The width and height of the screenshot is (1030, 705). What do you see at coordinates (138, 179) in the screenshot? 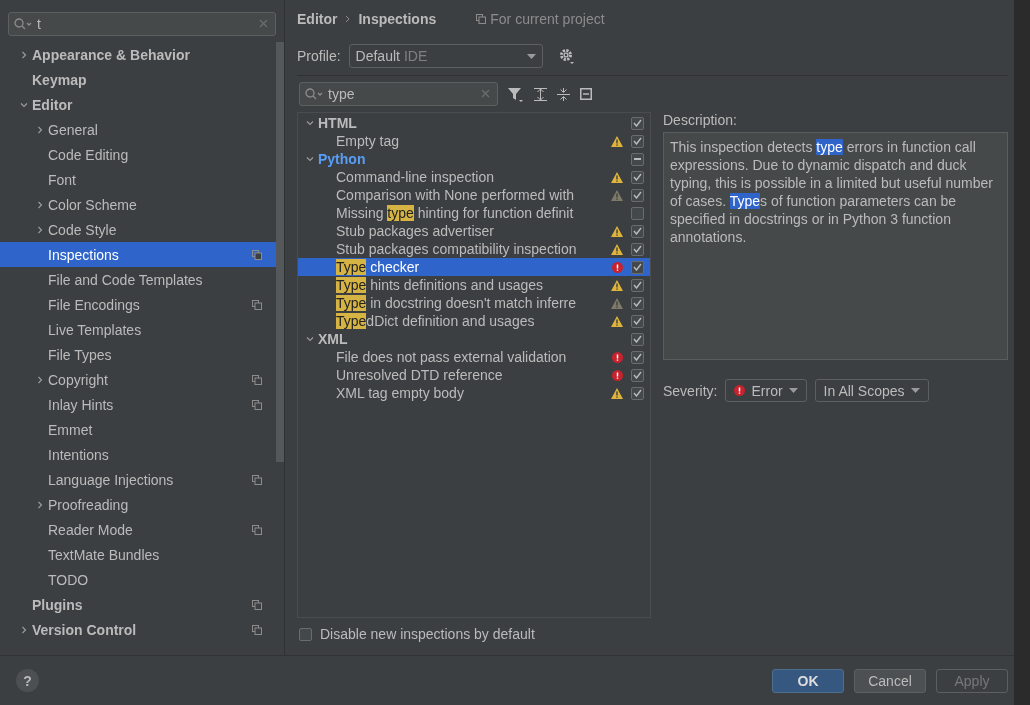
I see `settings-tree-item: Font` at bounding box center [138, 179].